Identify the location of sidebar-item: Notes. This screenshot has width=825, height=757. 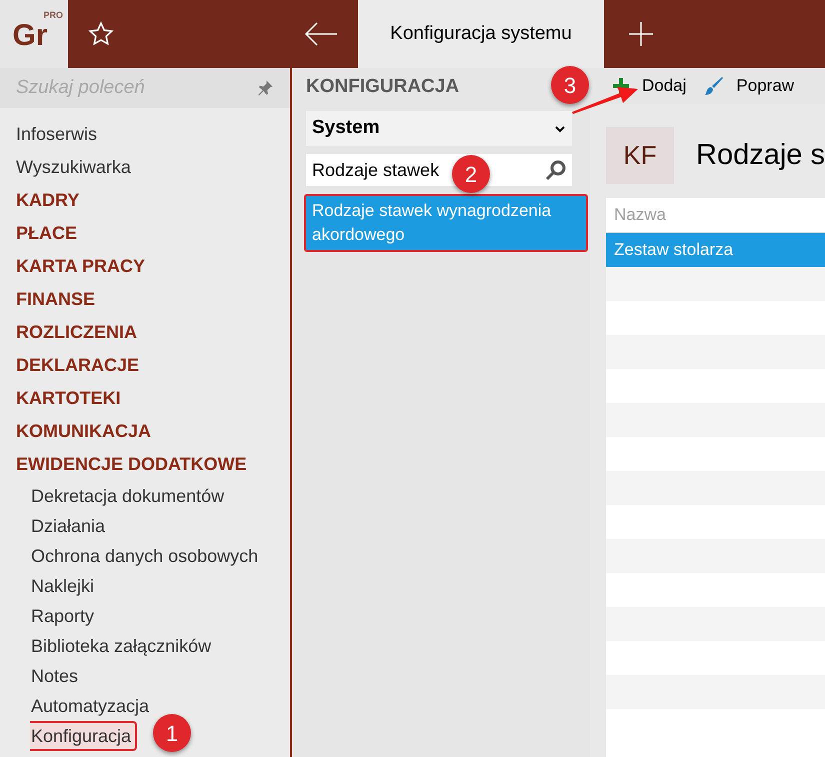
(56, 676).